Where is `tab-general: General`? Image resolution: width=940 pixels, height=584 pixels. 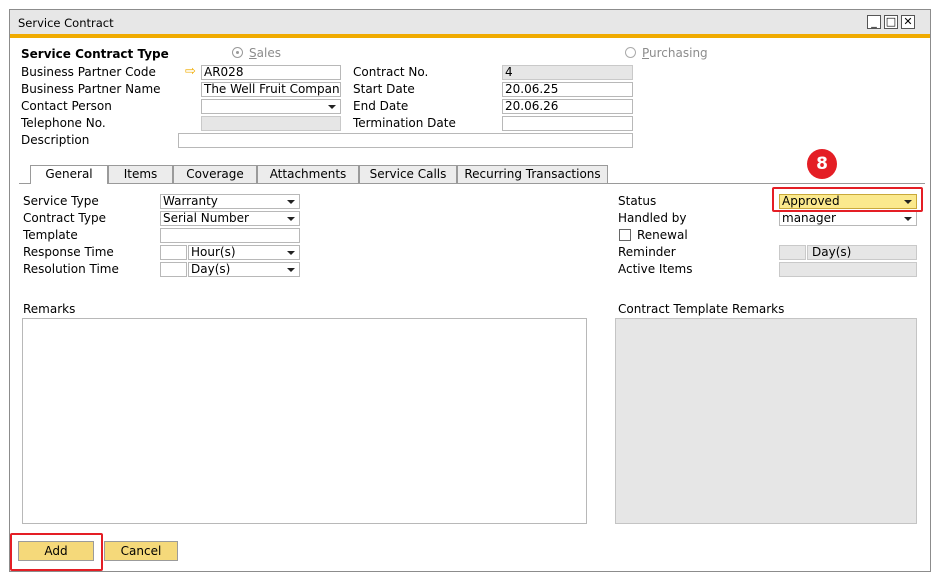
tab-general: General is located at coordinates (69, 174).